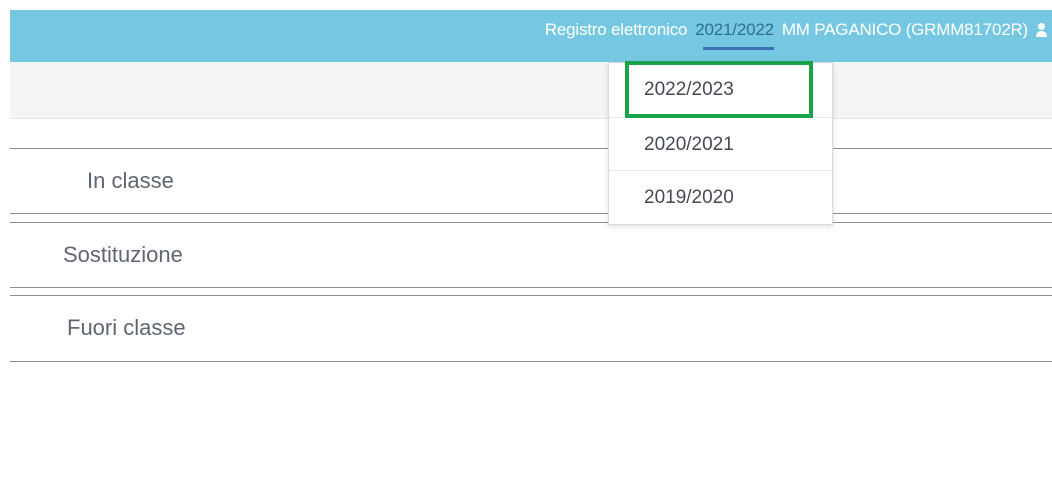 The width and height of the screenshot is (1052, 480). I want to click on year-dropdown-menu: 2022/2023 2020/2021 2019/2020, so click(720, 143).